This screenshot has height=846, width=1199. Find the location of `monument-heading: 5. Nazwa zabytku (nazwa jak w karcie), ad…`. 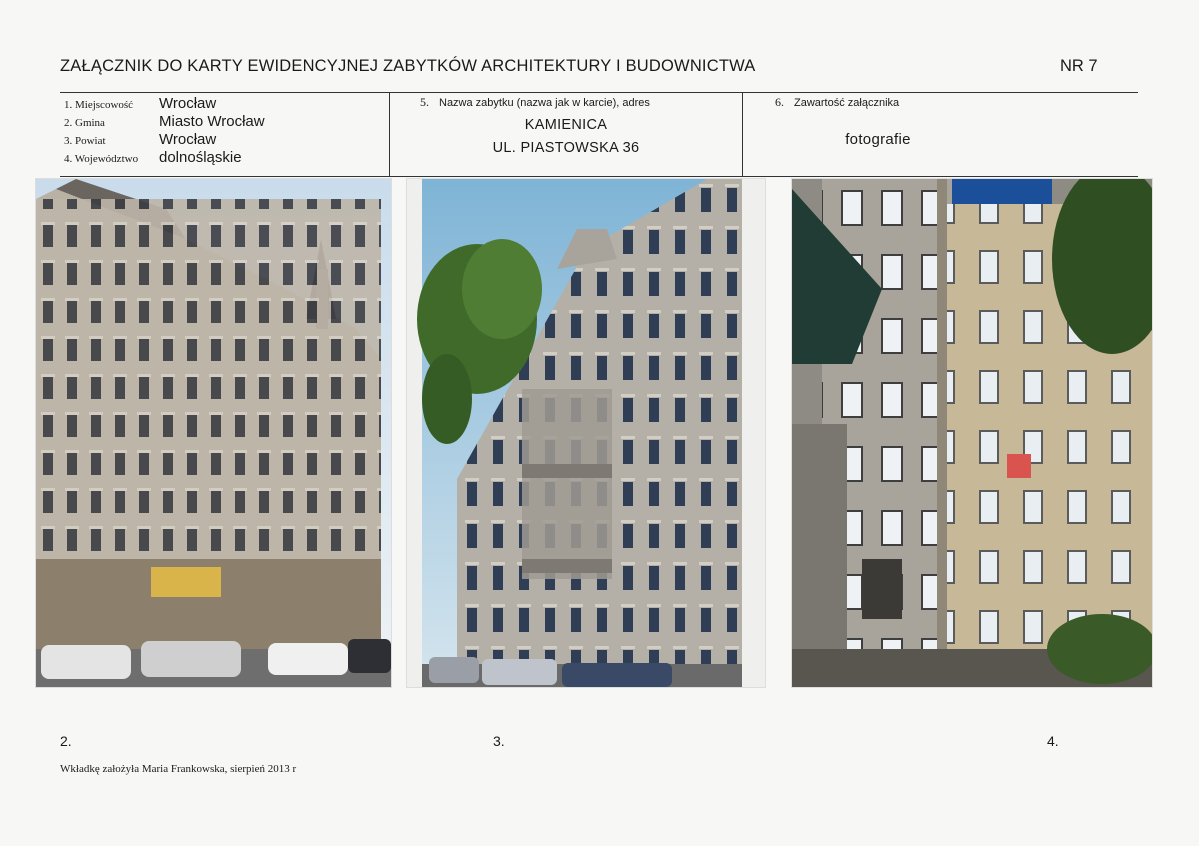

monument-heading: 5. Nazwa zabytku (nazwa jak w karcie), ad… is located at coordinates (535, 102).